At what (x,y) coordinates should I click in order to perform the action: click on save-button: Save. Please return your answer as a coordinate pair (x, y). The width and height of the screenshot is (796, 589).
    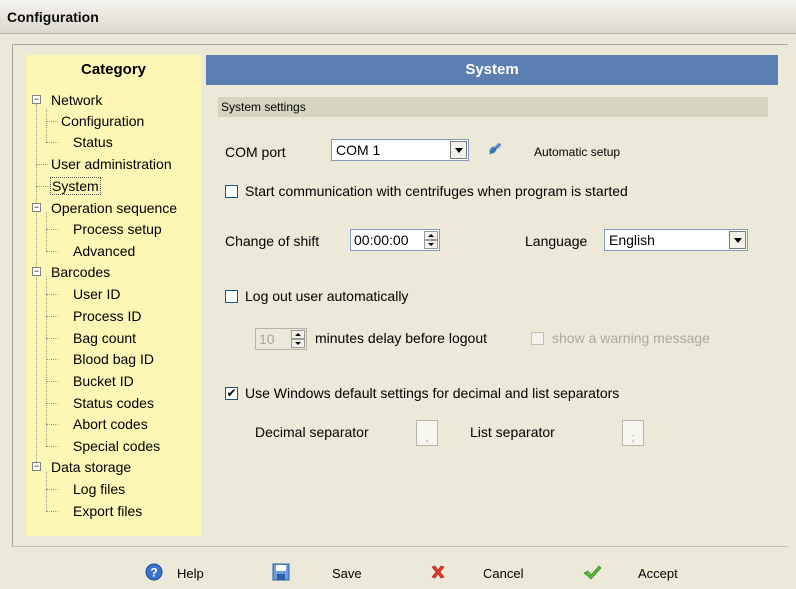
    Looking at the image, I should click on (318, 574).